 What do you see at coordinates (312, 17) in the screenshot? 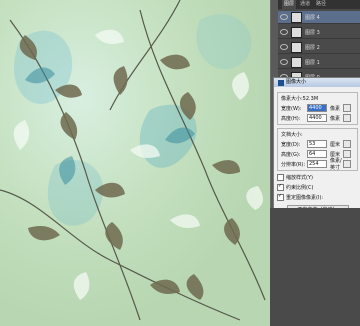
I see `layer-name: 图层 4` at bounding box center [312, 17].